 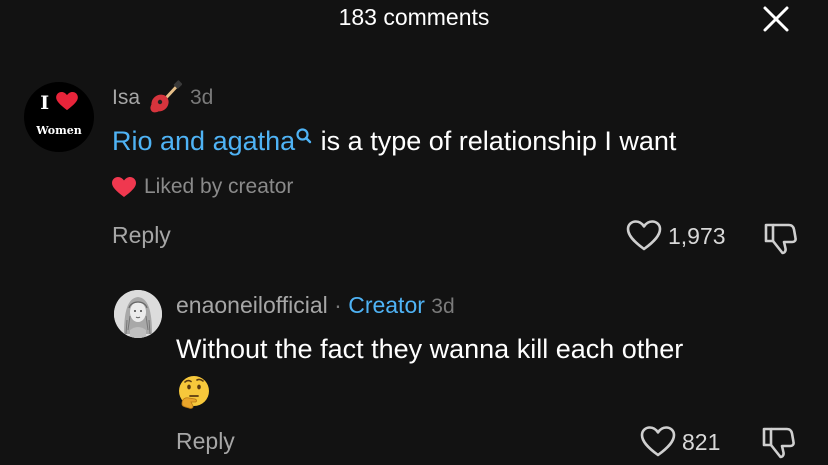 I want to click on avatar-i-love-text: I, so click(x=59, y=103).